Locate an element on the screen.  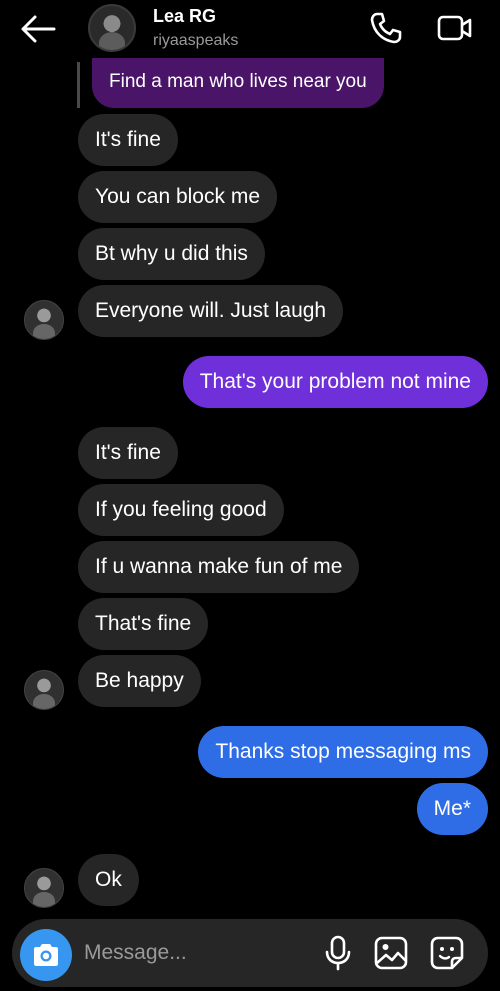
message-composer is located at coordinates (250, 953).